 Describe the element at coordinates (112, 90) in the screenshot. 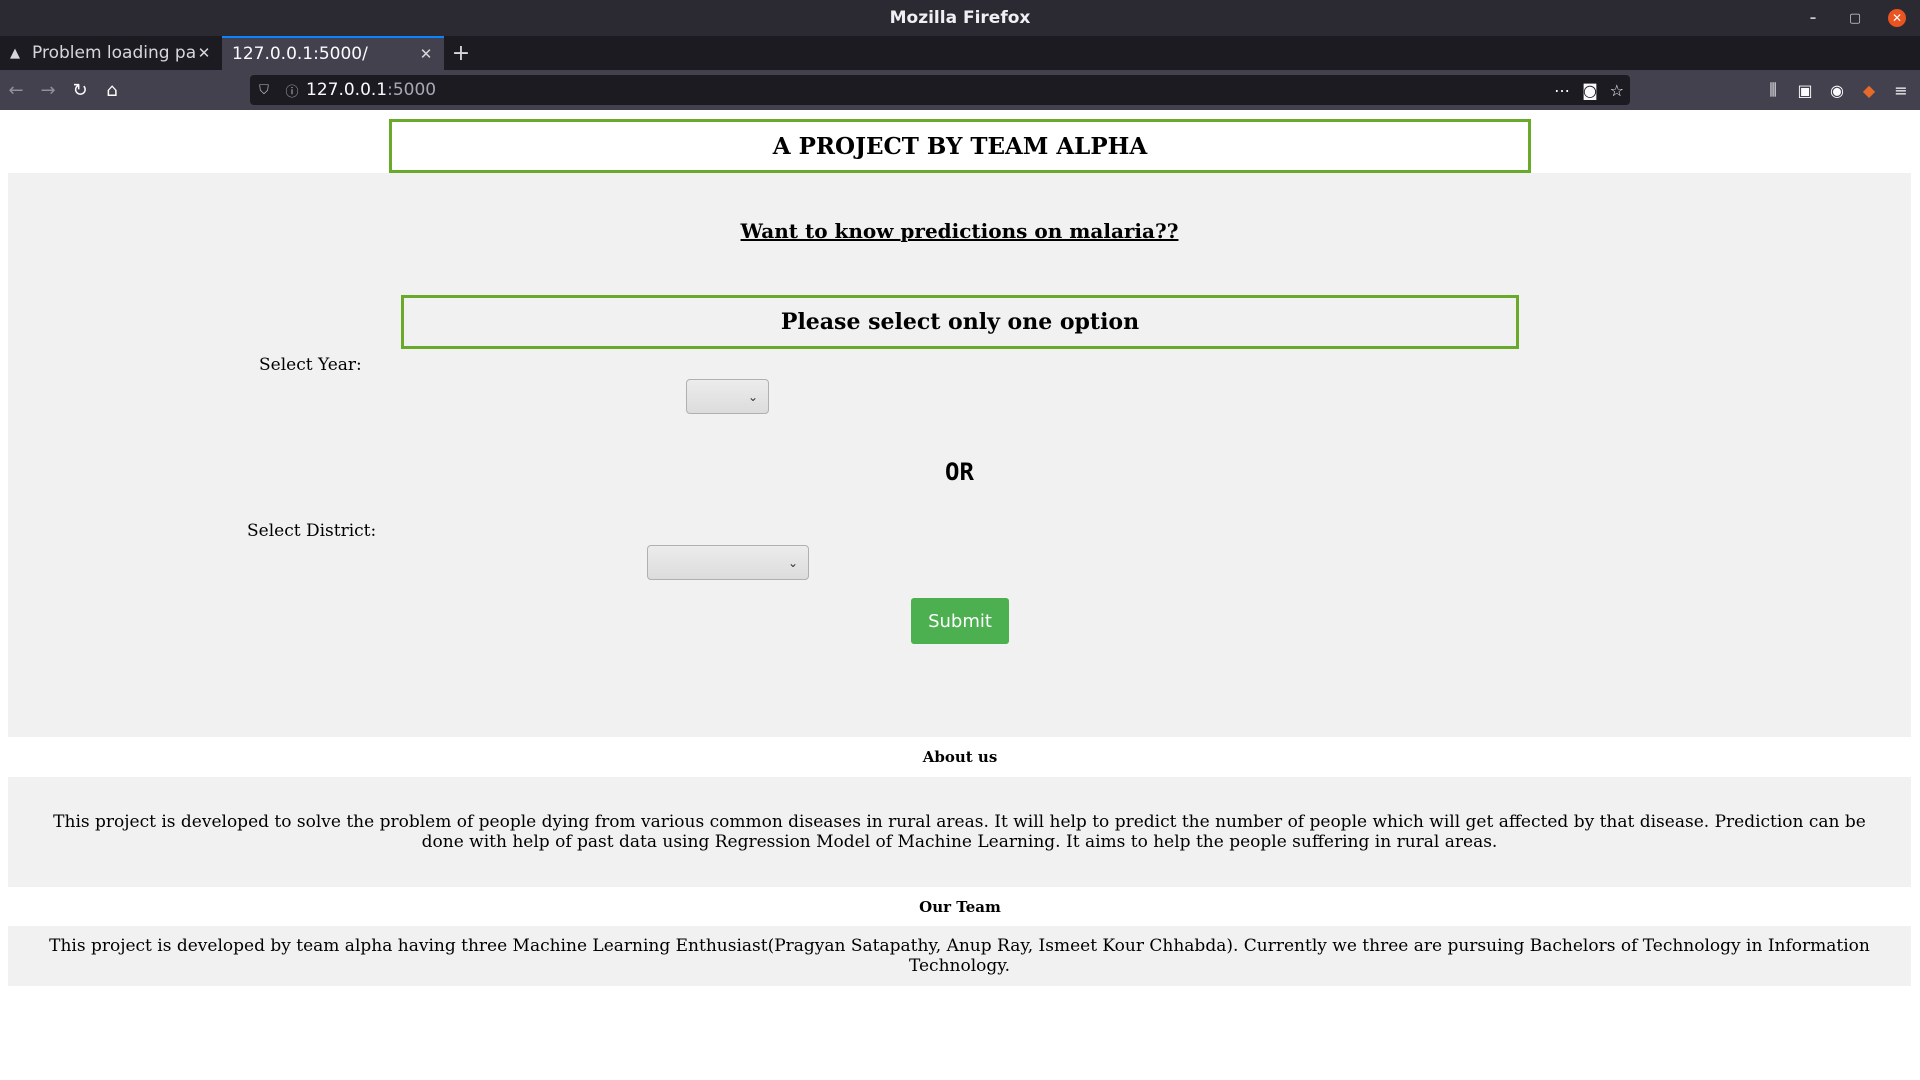

I see `home-icon: ⌂` at that location.